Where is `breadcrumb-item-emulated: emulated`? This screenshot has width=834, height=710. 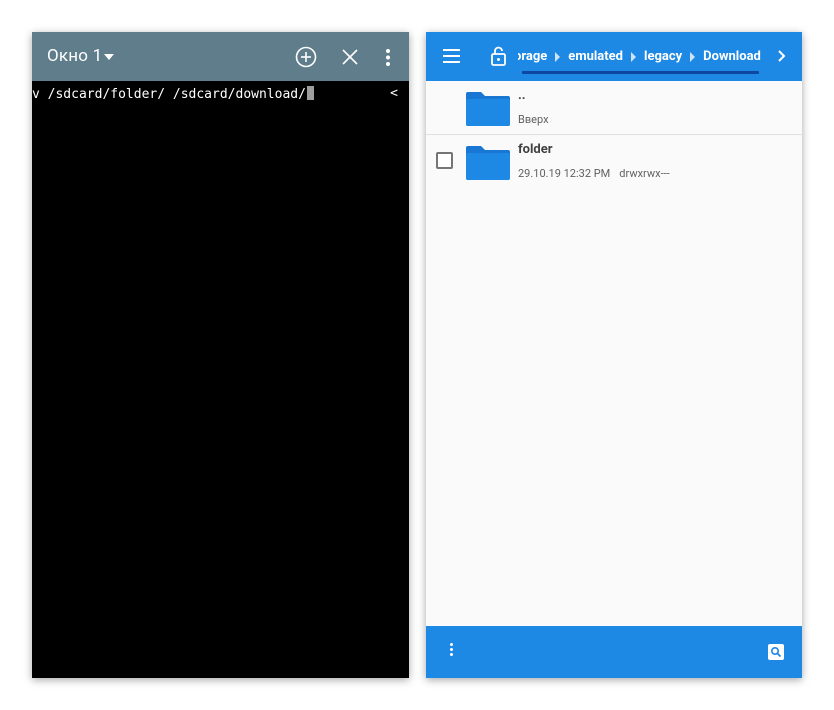
breadcrumb-item-emulated: emulated is located at coordinates (595, 56).